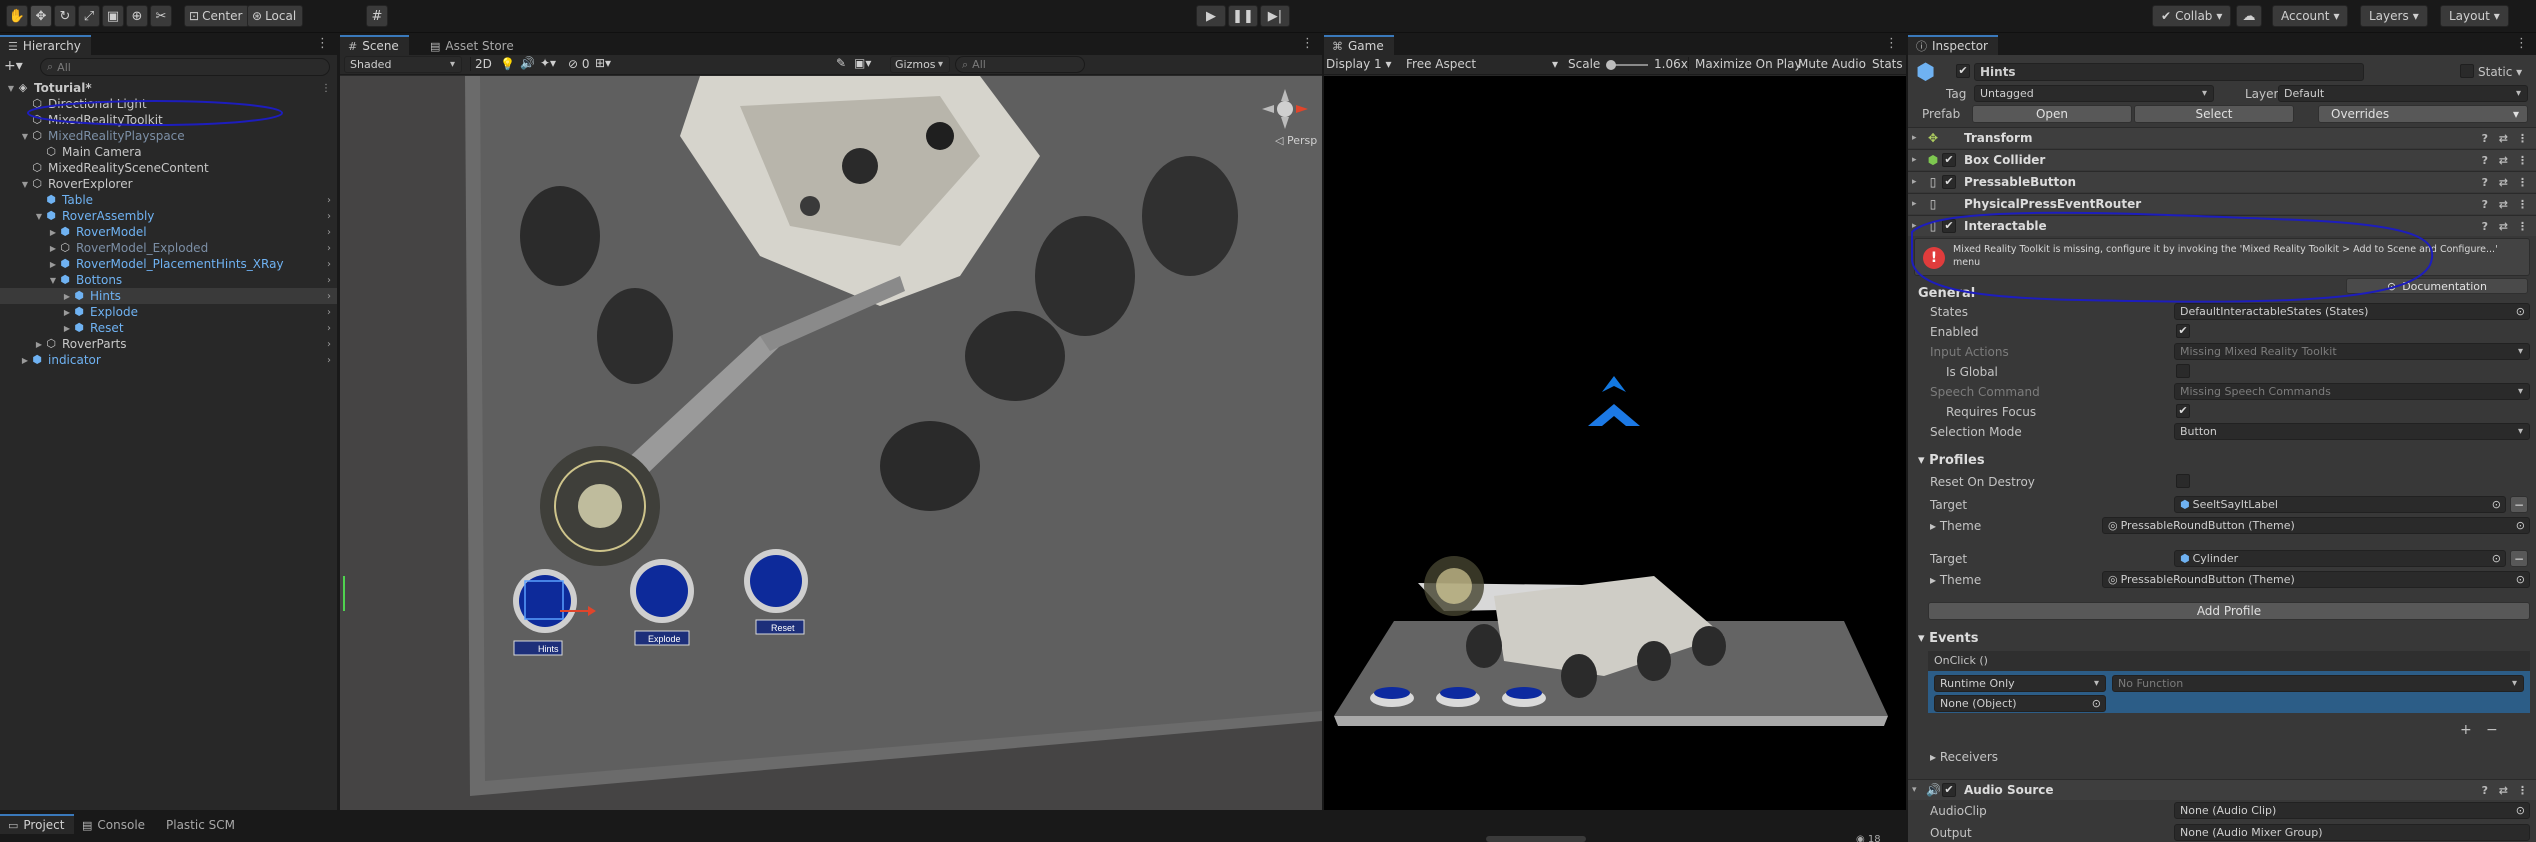  What do you see at coordinates (37, 824) in the screenshot?
I see `tab-project: ▭ Project` at bounding box center [37, 824].